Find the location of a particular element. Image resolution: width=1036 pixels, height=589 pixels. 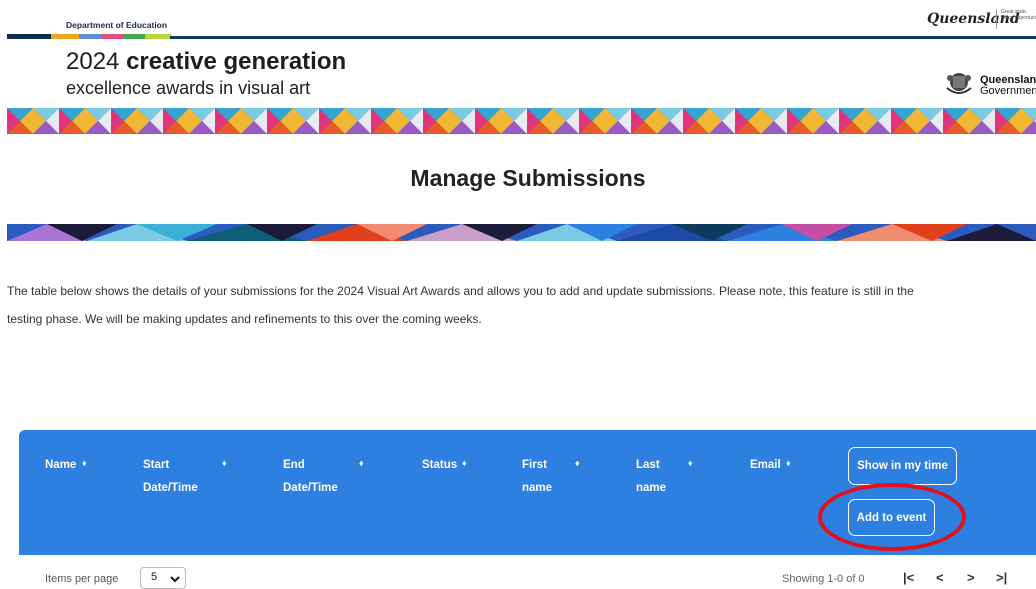

banner-title: 2024 creative generation is located at coordinates (206, 62).